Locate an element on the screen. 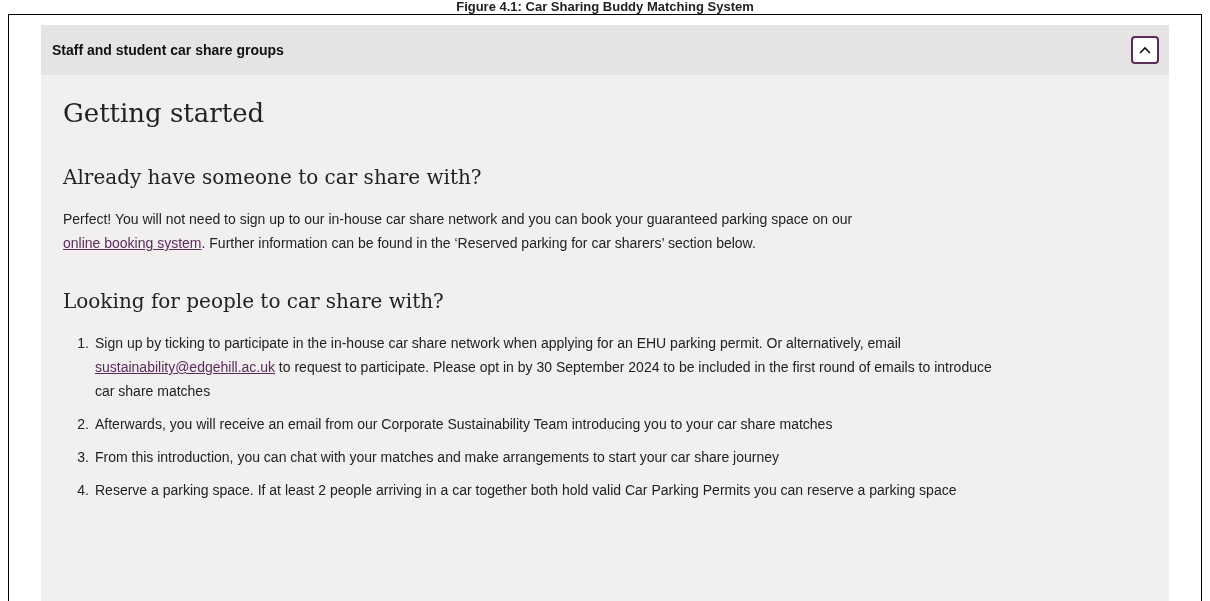 This screenshot has width=1210, height=601. section-heading: Looking for people to car share with? is located at coordinates (254, 301).